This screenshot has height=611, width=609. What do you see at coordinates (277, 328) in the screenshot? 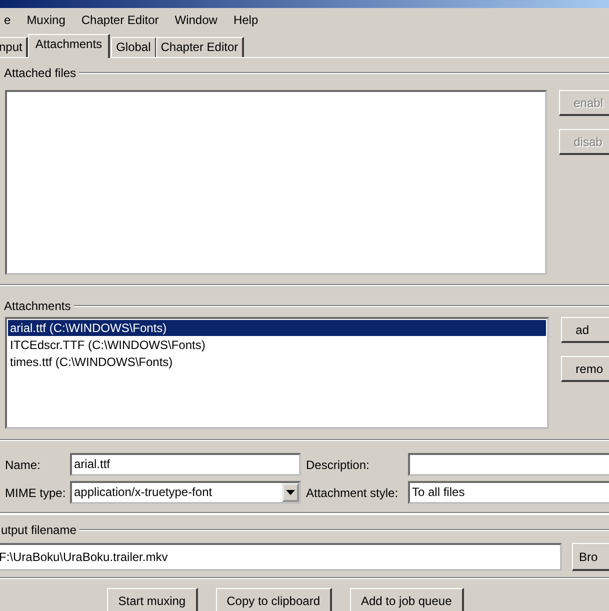
I see `attachment-item: arial.ttf (C:\WINDOWS\Fonts)` at bounding box center [277, 328].